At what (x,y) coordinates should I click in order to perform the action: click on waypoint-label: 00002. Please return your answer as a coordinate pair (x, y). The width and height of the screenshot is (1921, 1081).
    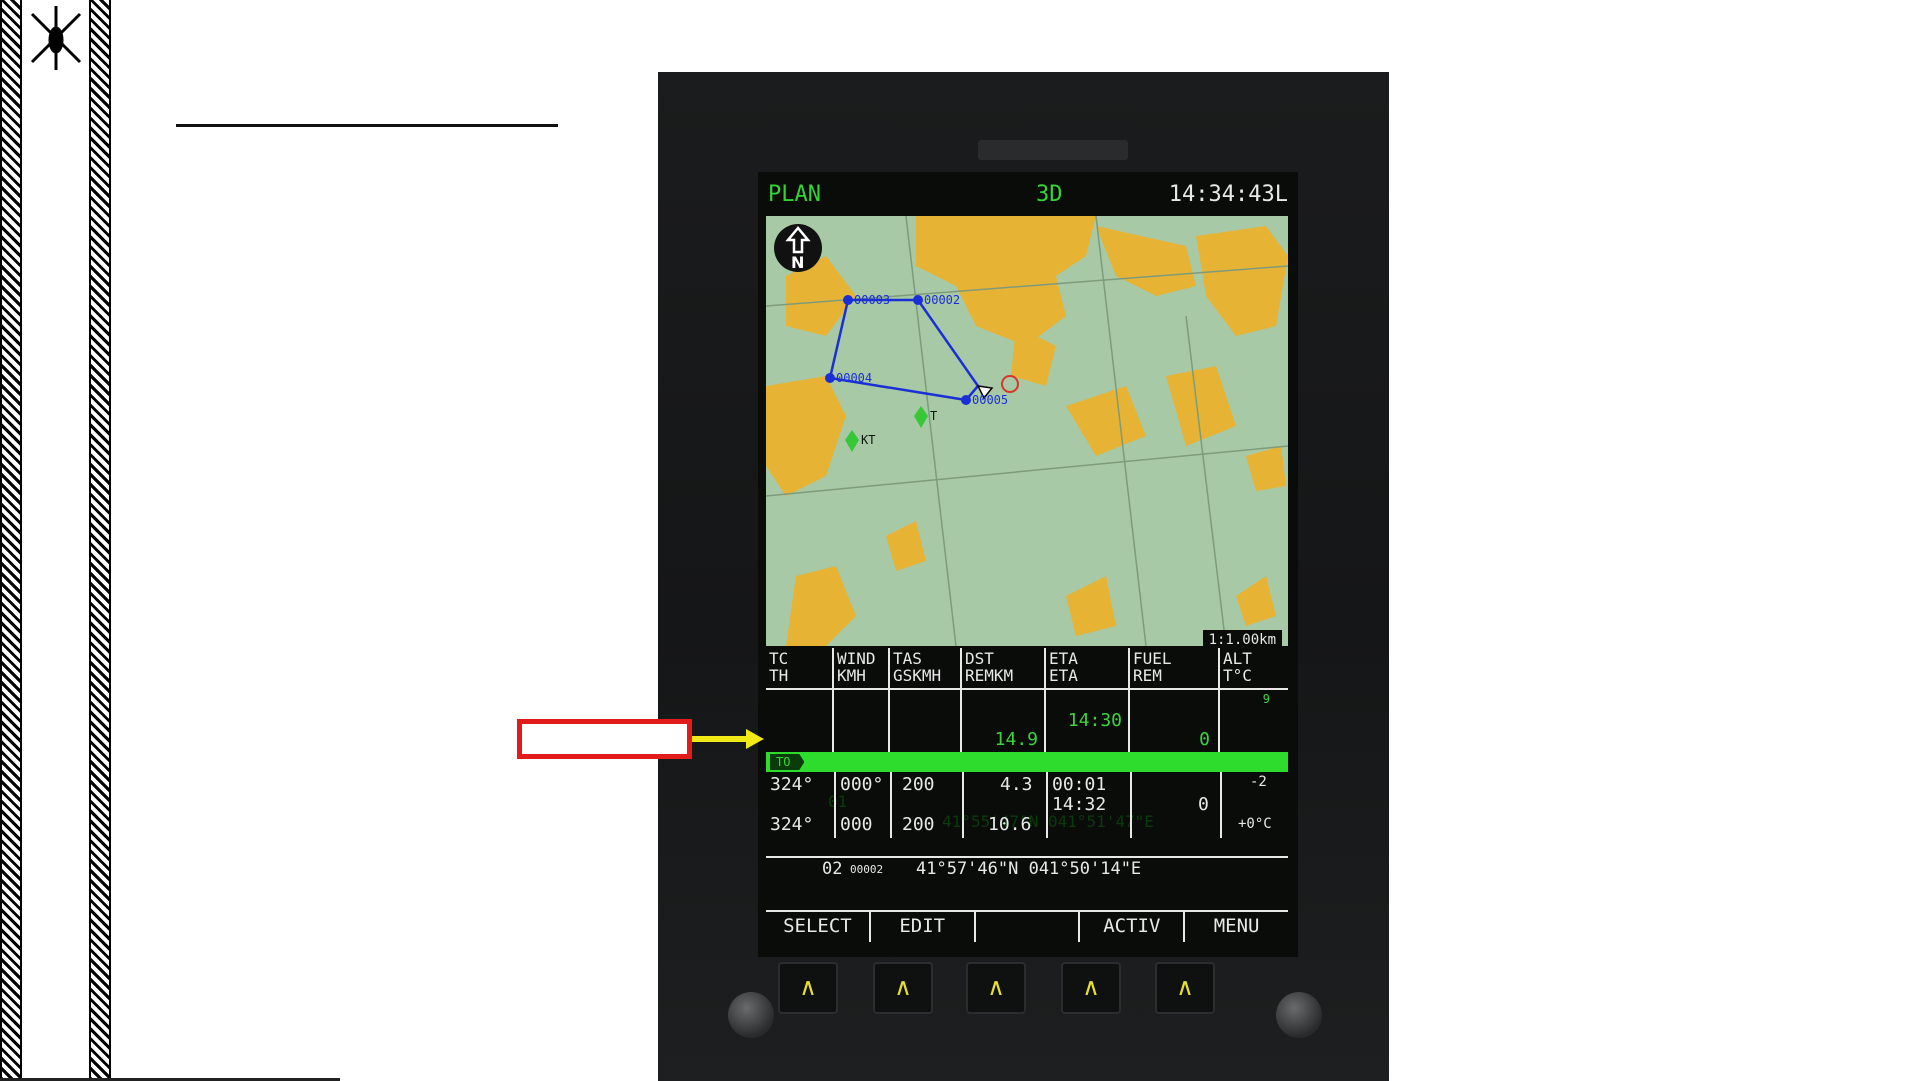
    Looking at the image, I should click on (942, 300).